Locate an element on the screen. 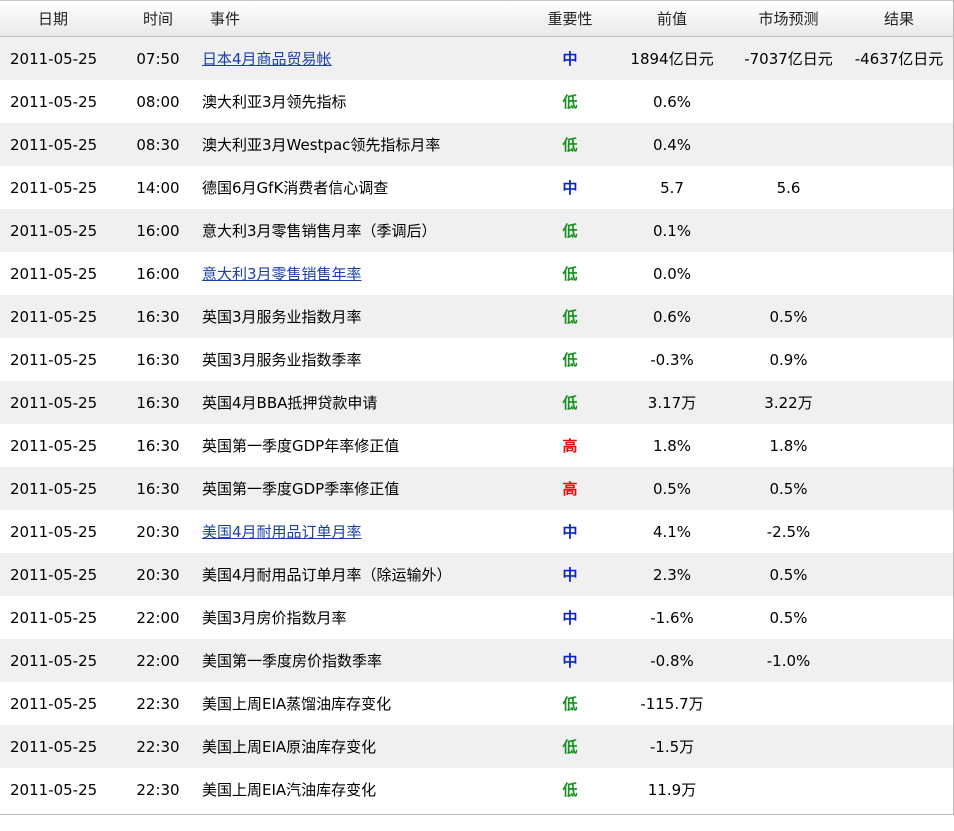 The width and height of the screenshot is (954, 831). row-event: 英国第一季度GDP季率修正值 is located at coordinates (363, 488).